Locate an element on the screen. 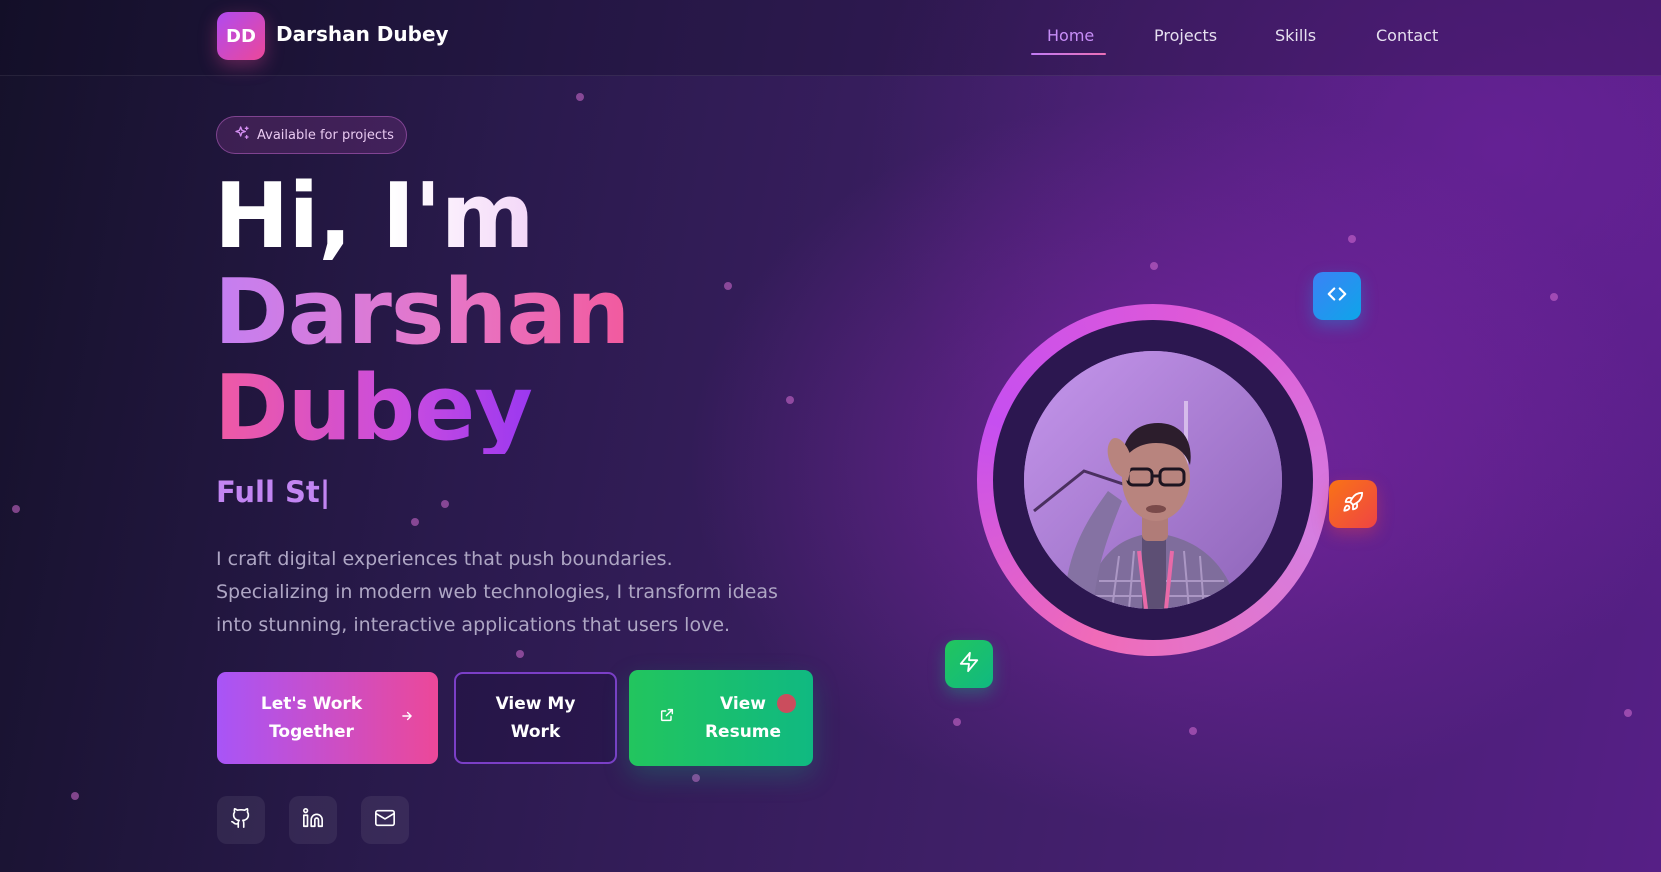 The image size is (1661, 872). github-button is located at coordinates (241, 820).